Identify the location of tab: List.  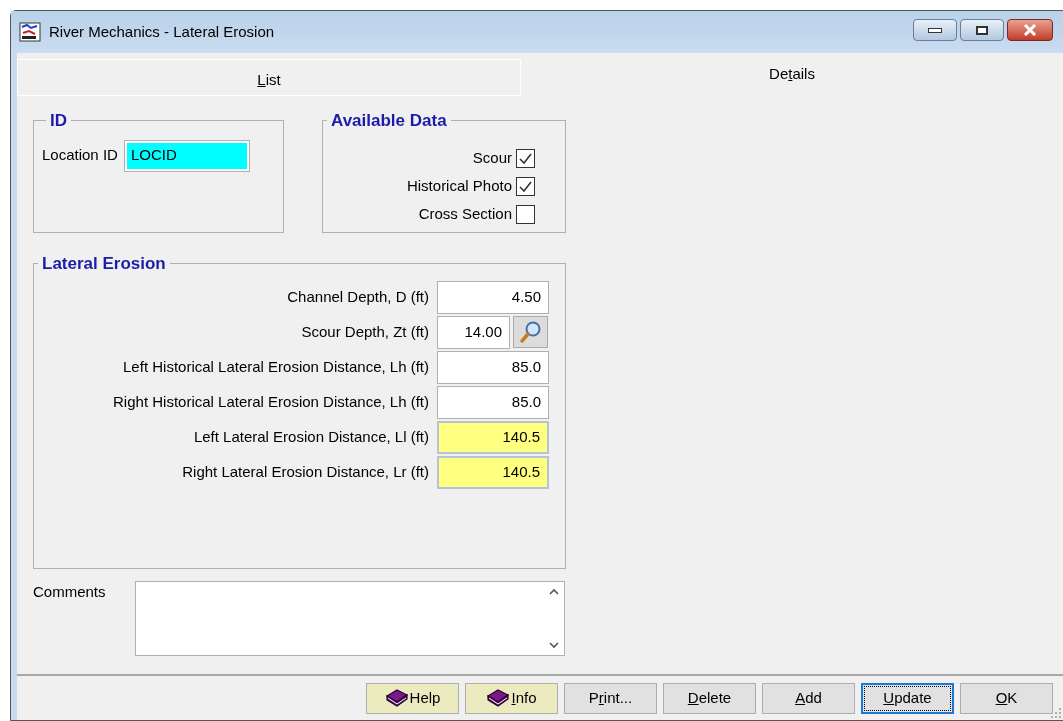
(269, 77).